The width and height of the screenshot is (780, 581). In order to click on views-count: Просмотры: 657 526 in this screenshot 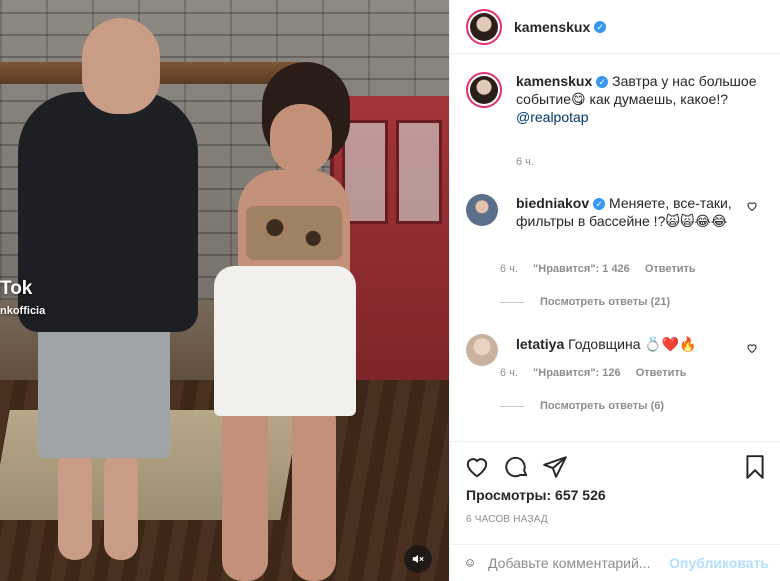, I will do `click(536, 495)`.